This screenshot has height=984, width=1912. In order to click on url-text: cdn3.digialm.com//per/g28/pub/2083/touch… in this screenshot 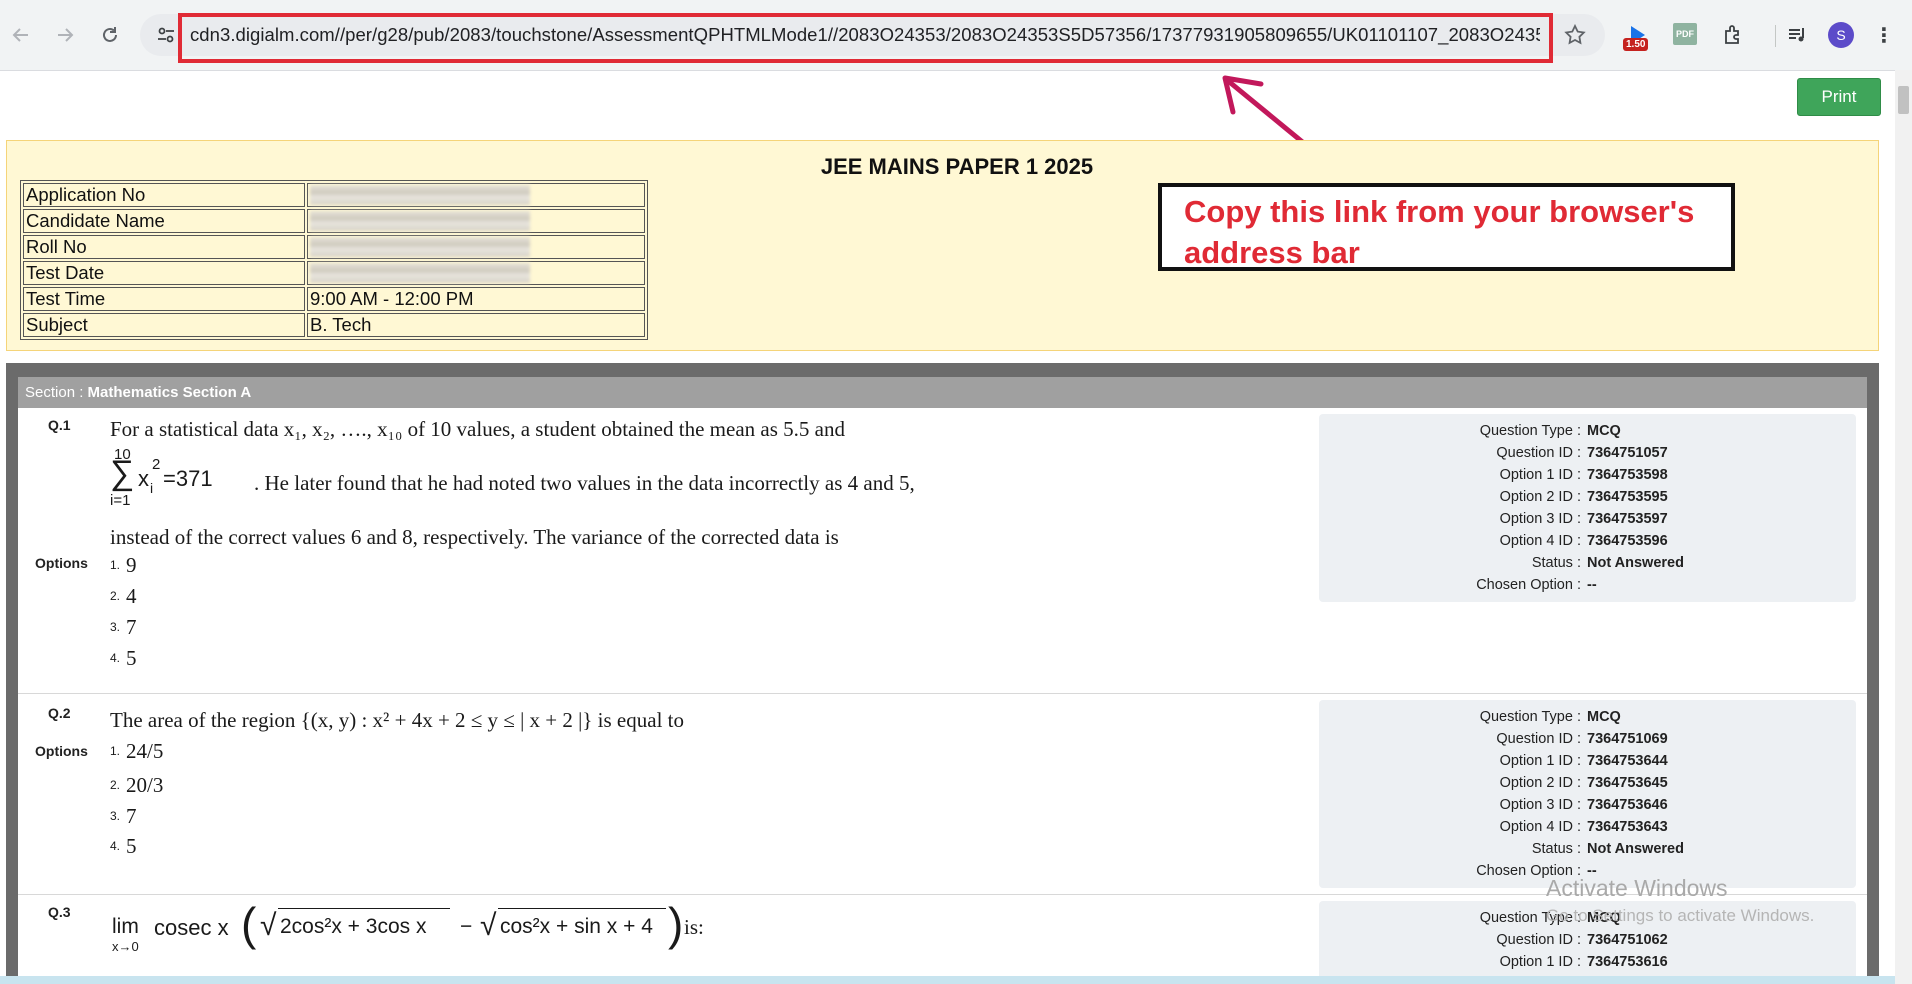, I will do `click(865, 35)`.